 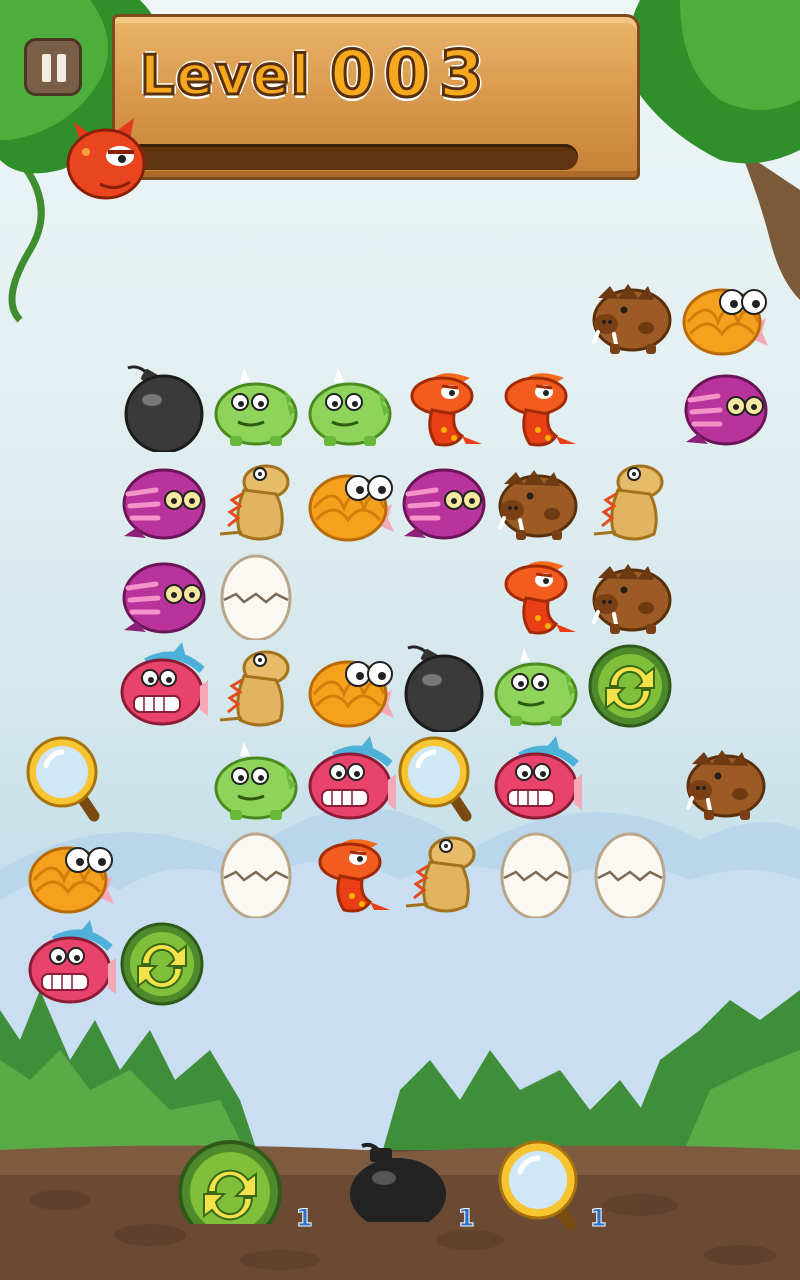 What do you see at coordinates (106, 159) in the screenshot?
I see `red-mascot-icon` at bounding box center [106, 159].